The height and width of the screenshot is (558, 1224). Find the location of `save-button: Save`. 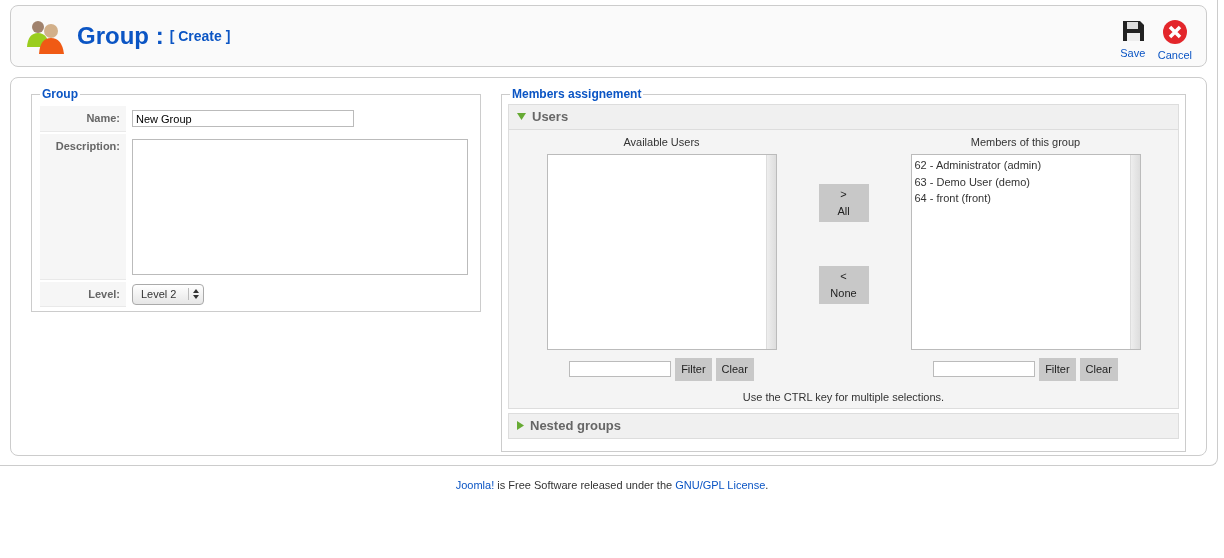

save-button: Save is located at coordinates (1132, 41).